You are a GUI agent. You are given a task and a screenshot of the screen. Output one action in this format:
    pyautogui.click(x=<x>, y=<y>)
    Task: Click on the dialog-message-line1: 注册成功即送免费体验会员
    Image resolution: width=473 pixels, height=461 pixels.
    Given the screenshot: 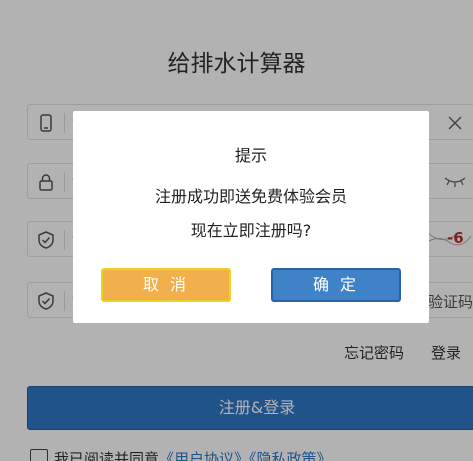 What is the action you would take?
    pyautogui.click(x=250, y=196)
    